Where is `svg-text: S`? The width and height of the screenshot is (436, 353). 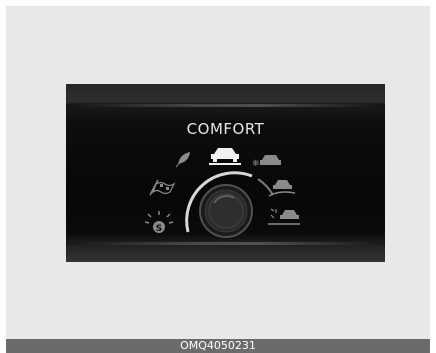 svg-text: S is located at coordinates (159, 229).